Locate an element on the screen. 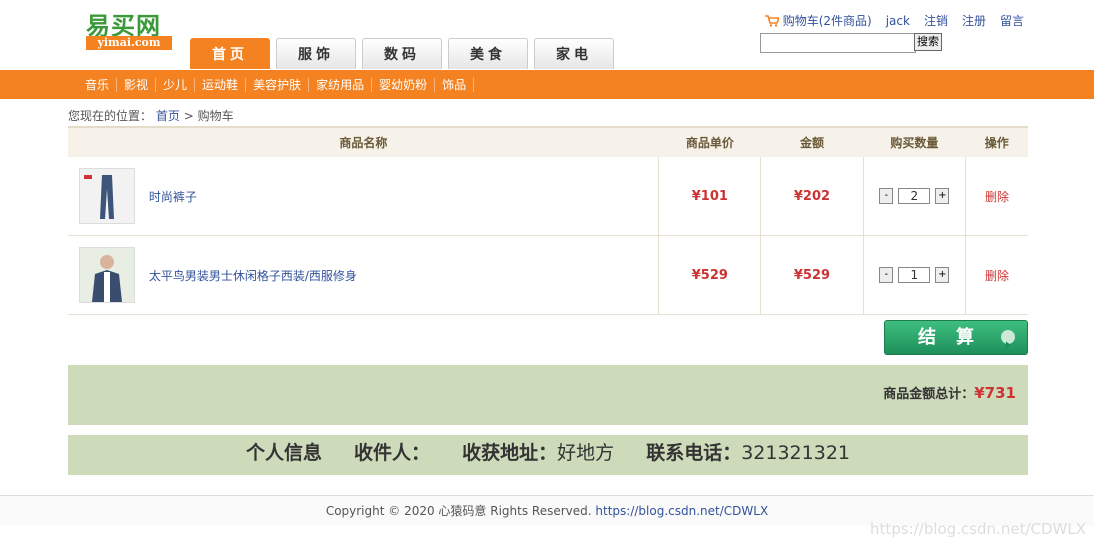  quantity-input: 2 is located at coordinates (914, 196).